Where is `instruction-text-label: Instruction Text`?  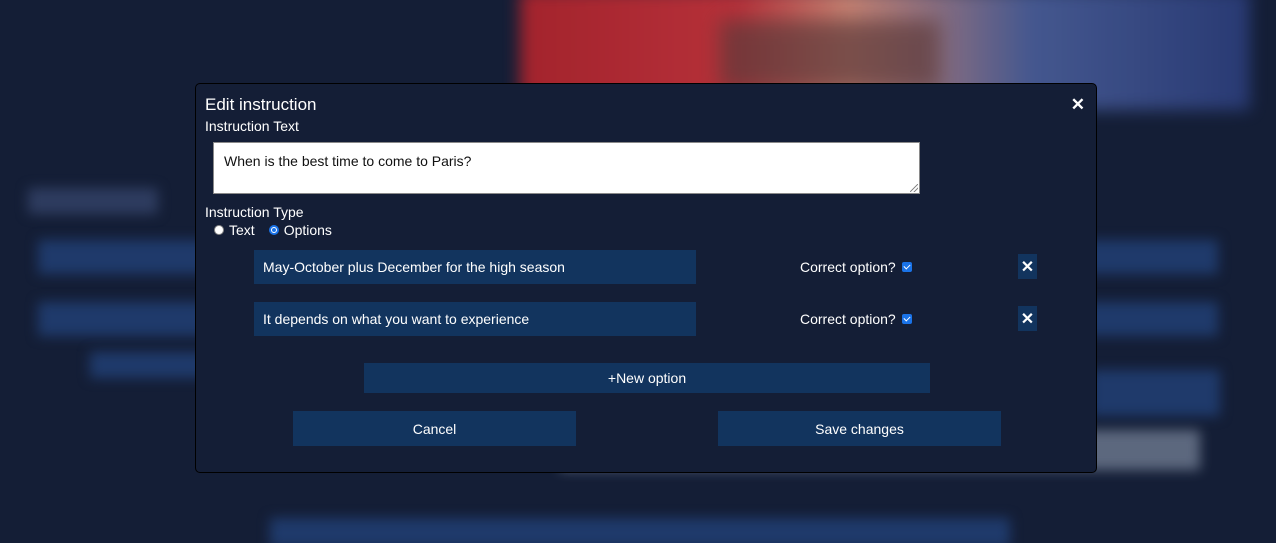
instruction-text-label: Instruction Text is located at coordinates (252, 126).